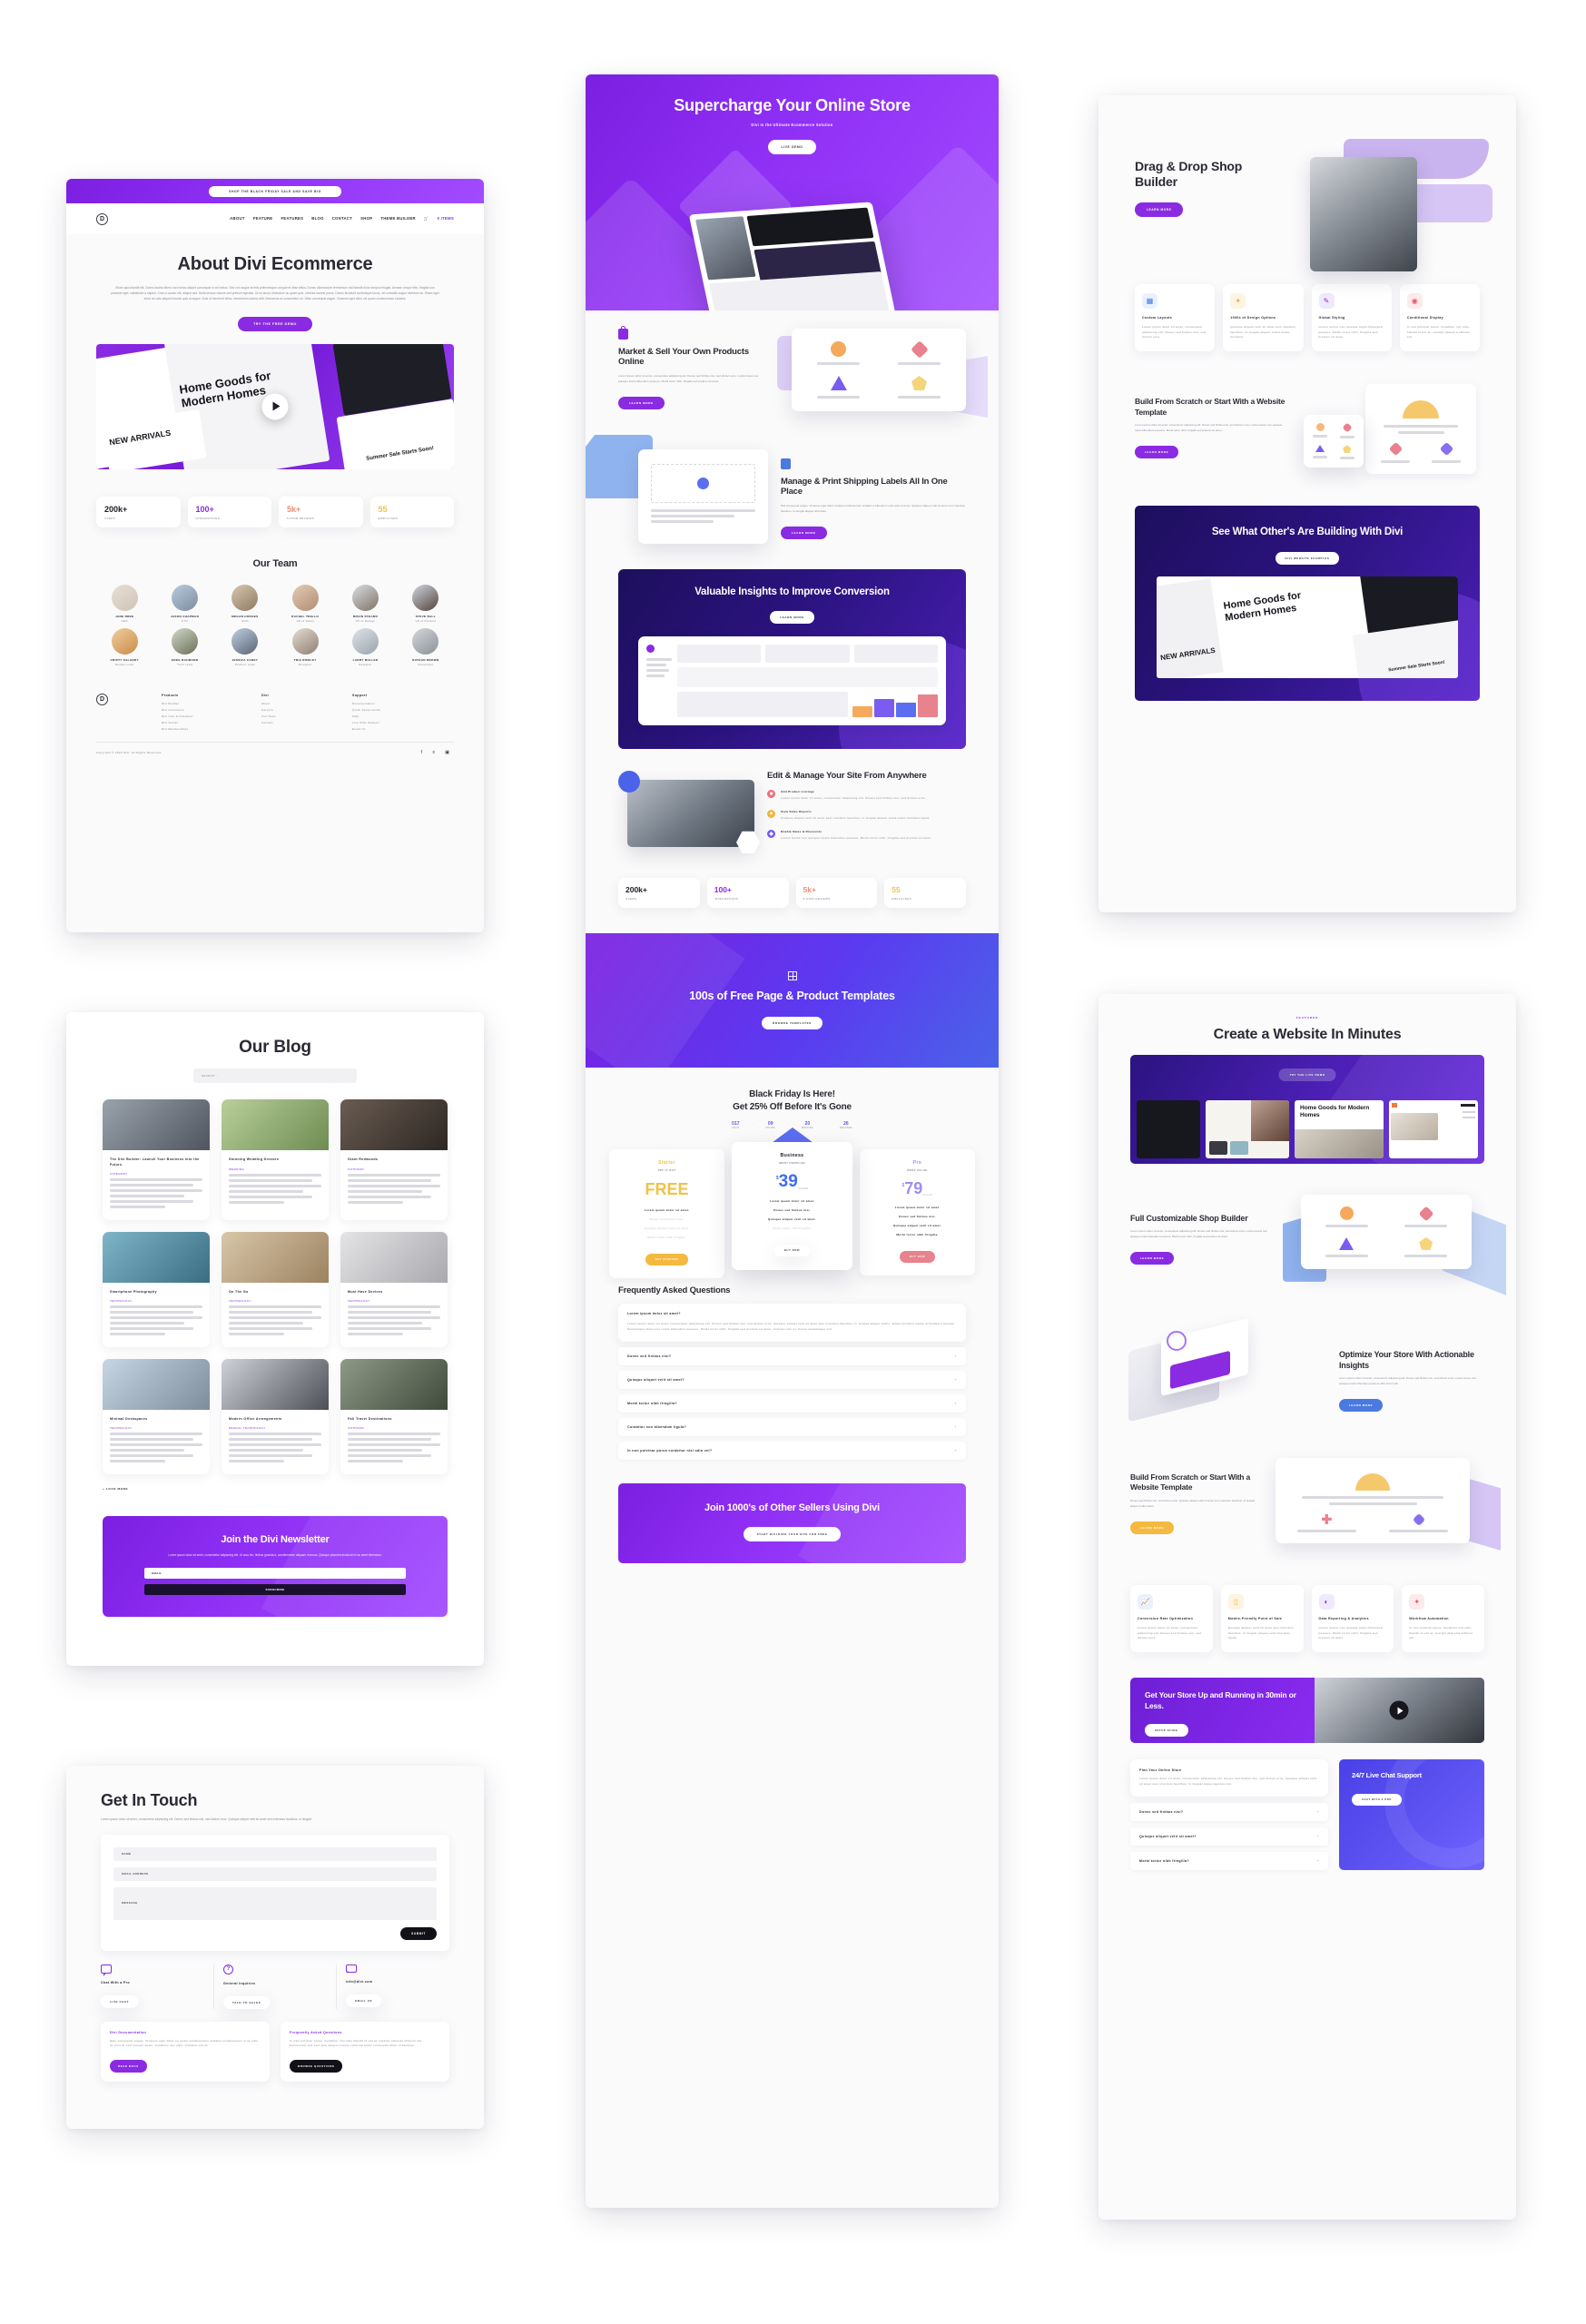  I want to click on blog-post-card: Fall Travel Destinations OUTDOOR, so click(394, 1417).